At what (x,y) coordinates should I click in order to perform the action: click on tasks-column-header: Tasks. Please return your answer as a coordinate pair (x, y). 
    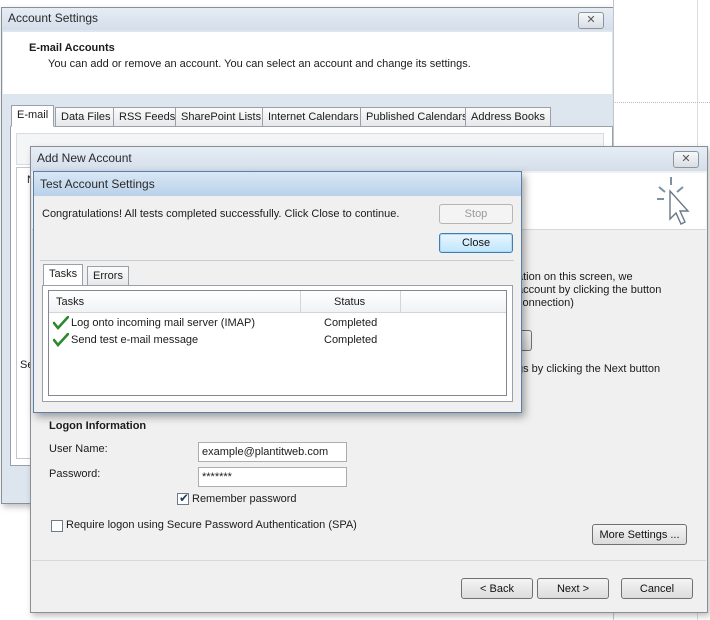
    Looking at the image, I should click on (70, 302).